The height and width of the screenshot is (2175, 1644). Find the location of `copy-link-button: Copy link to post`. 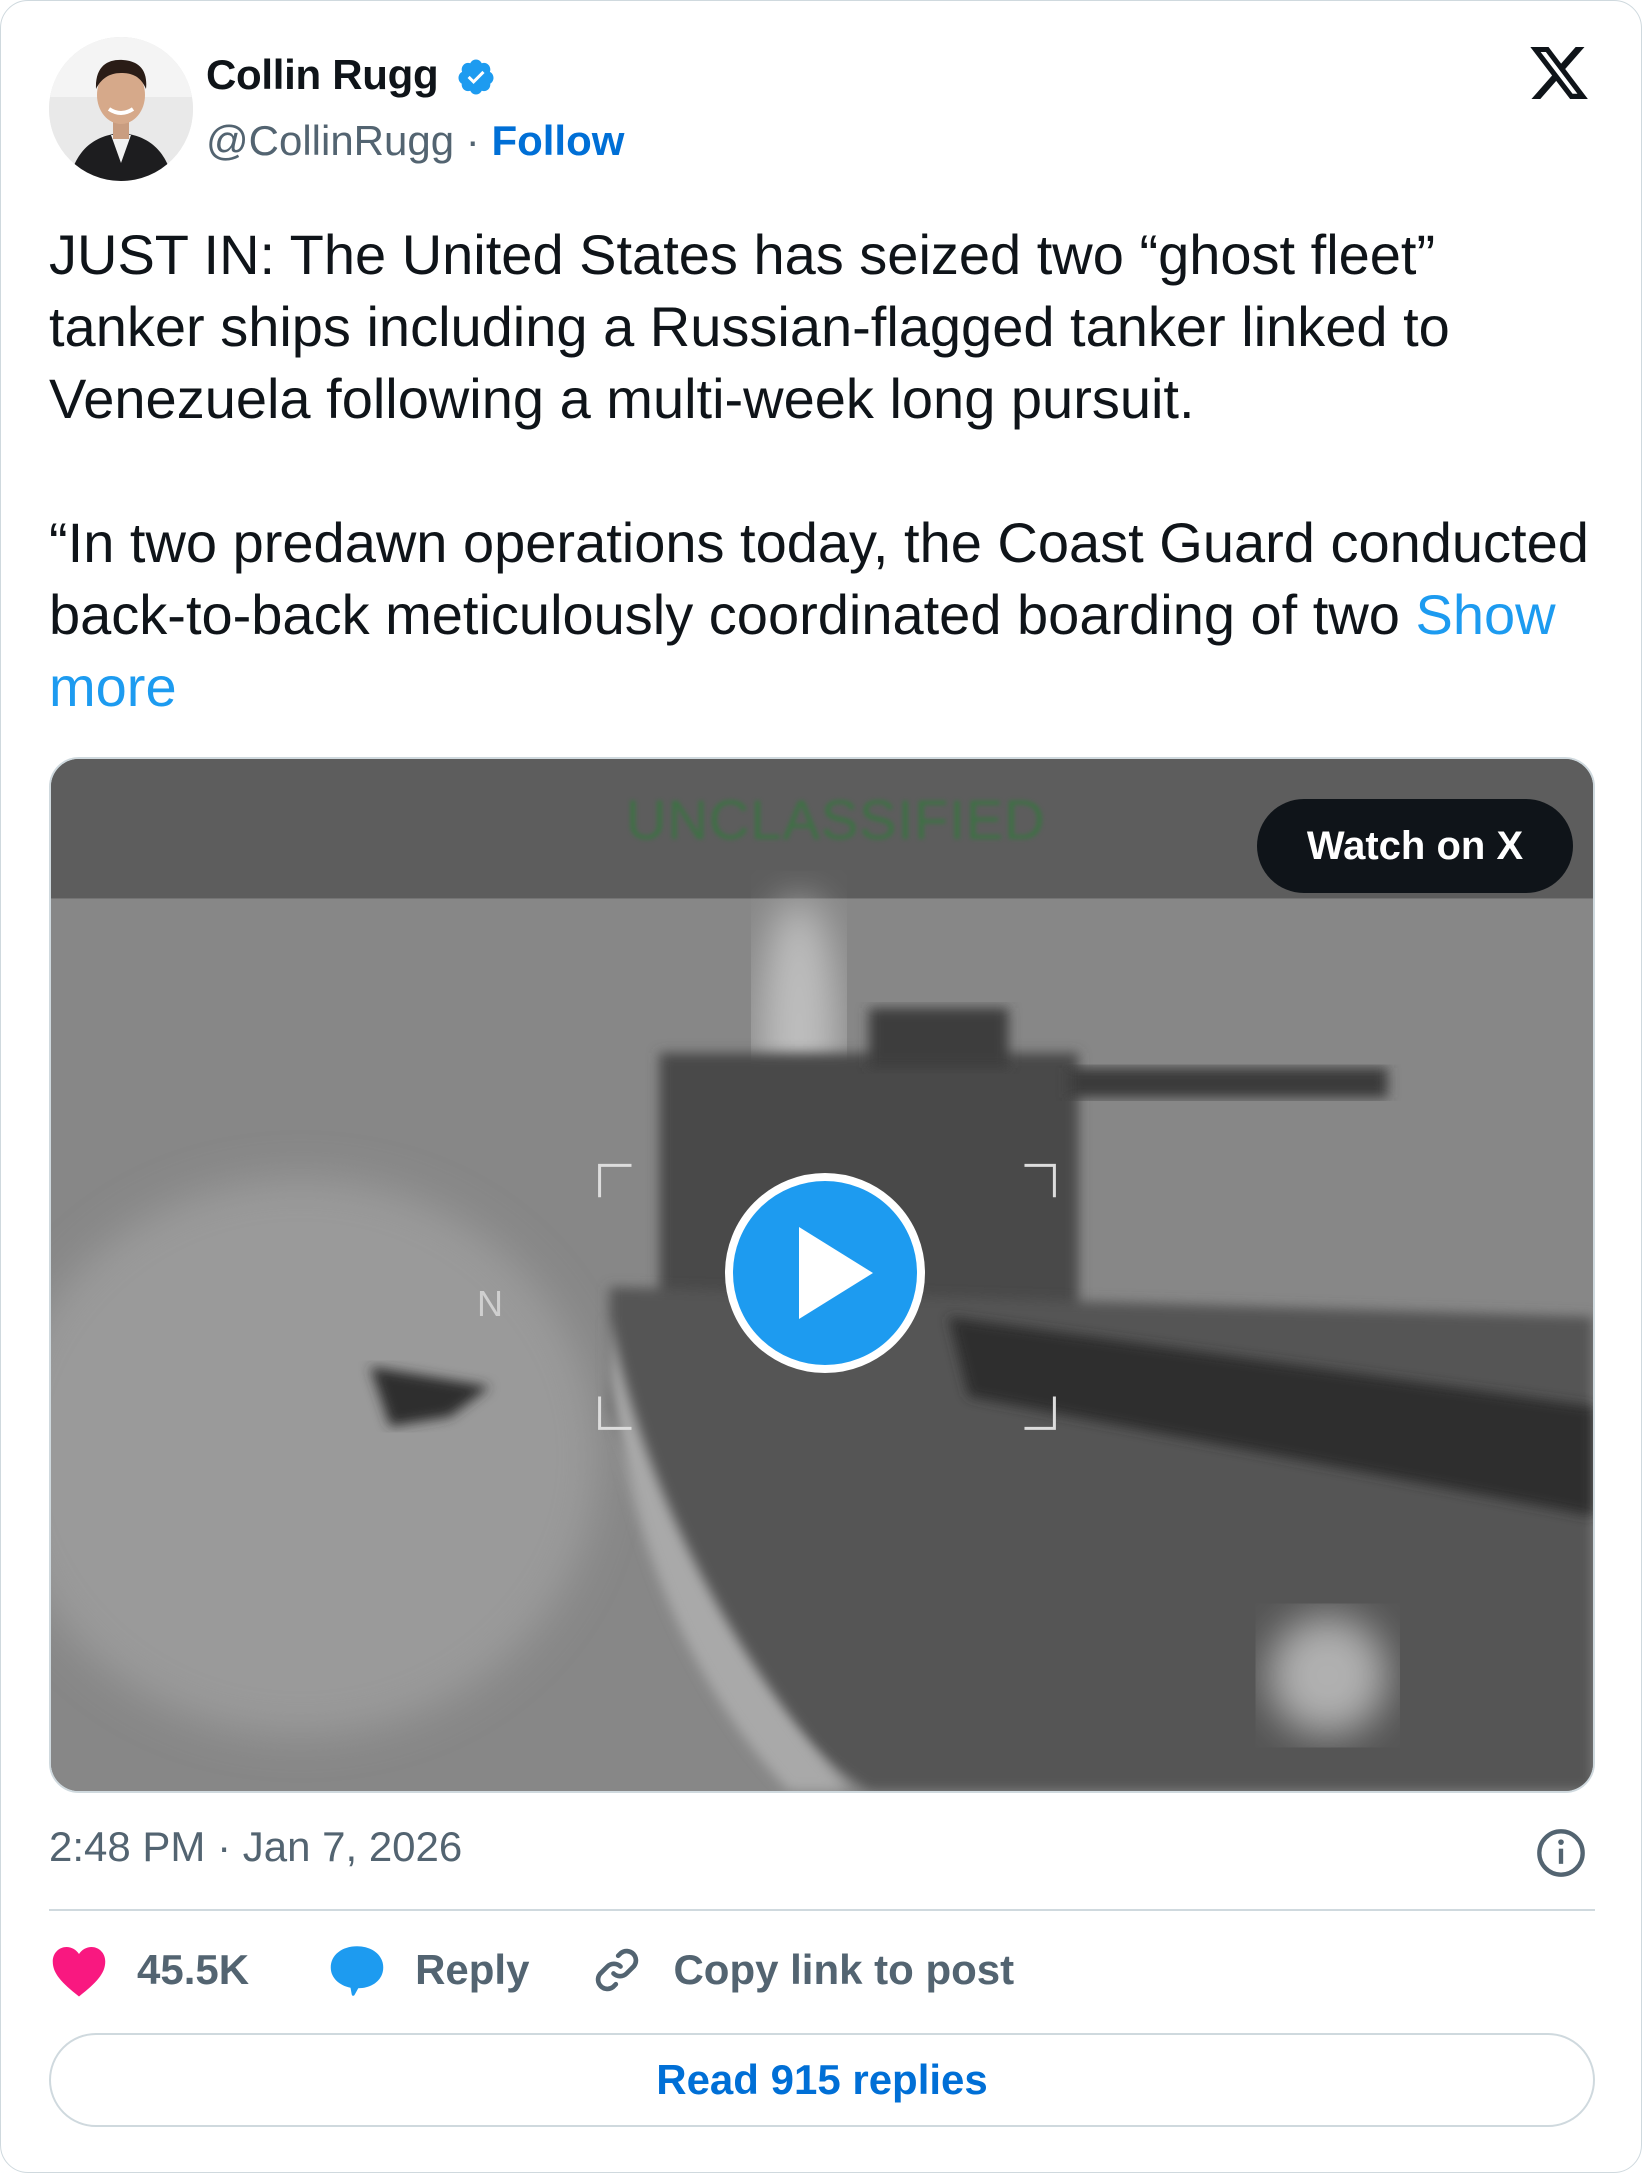

copy-link-button: Copy link to post is located at coordinates (801, 1970).